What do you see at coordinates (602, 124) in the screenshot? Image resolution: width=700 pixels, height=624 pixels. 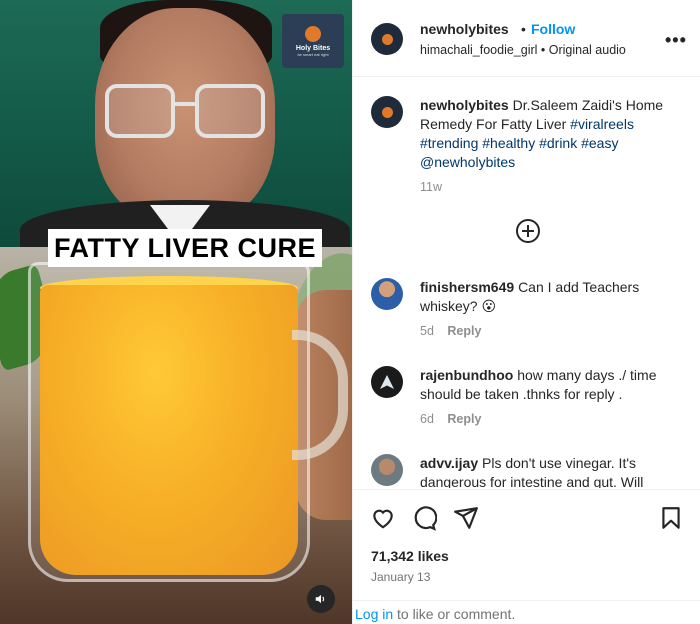 I see `hashtag-link: #viralreels` at bounding box center [602, 124].